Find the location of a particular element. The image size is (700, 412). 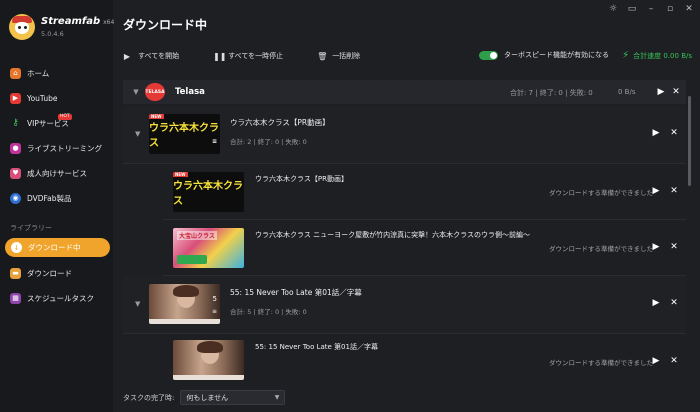

library-section-label: ライブラリー is located at coordinates (31, 228).